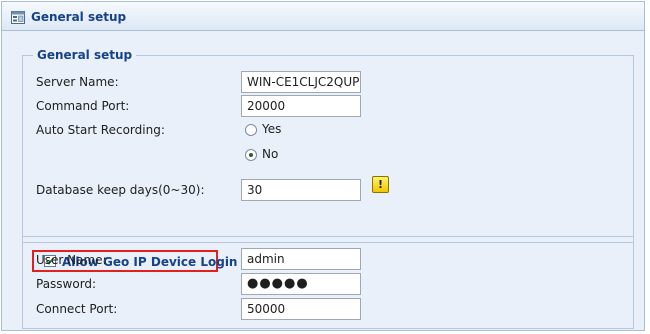 This screenshot has width=650, height=334. What do you see at coordinates (301, 259) in the screenshot?
I see `user-name-input: admin` at bounding box center [301, 259].